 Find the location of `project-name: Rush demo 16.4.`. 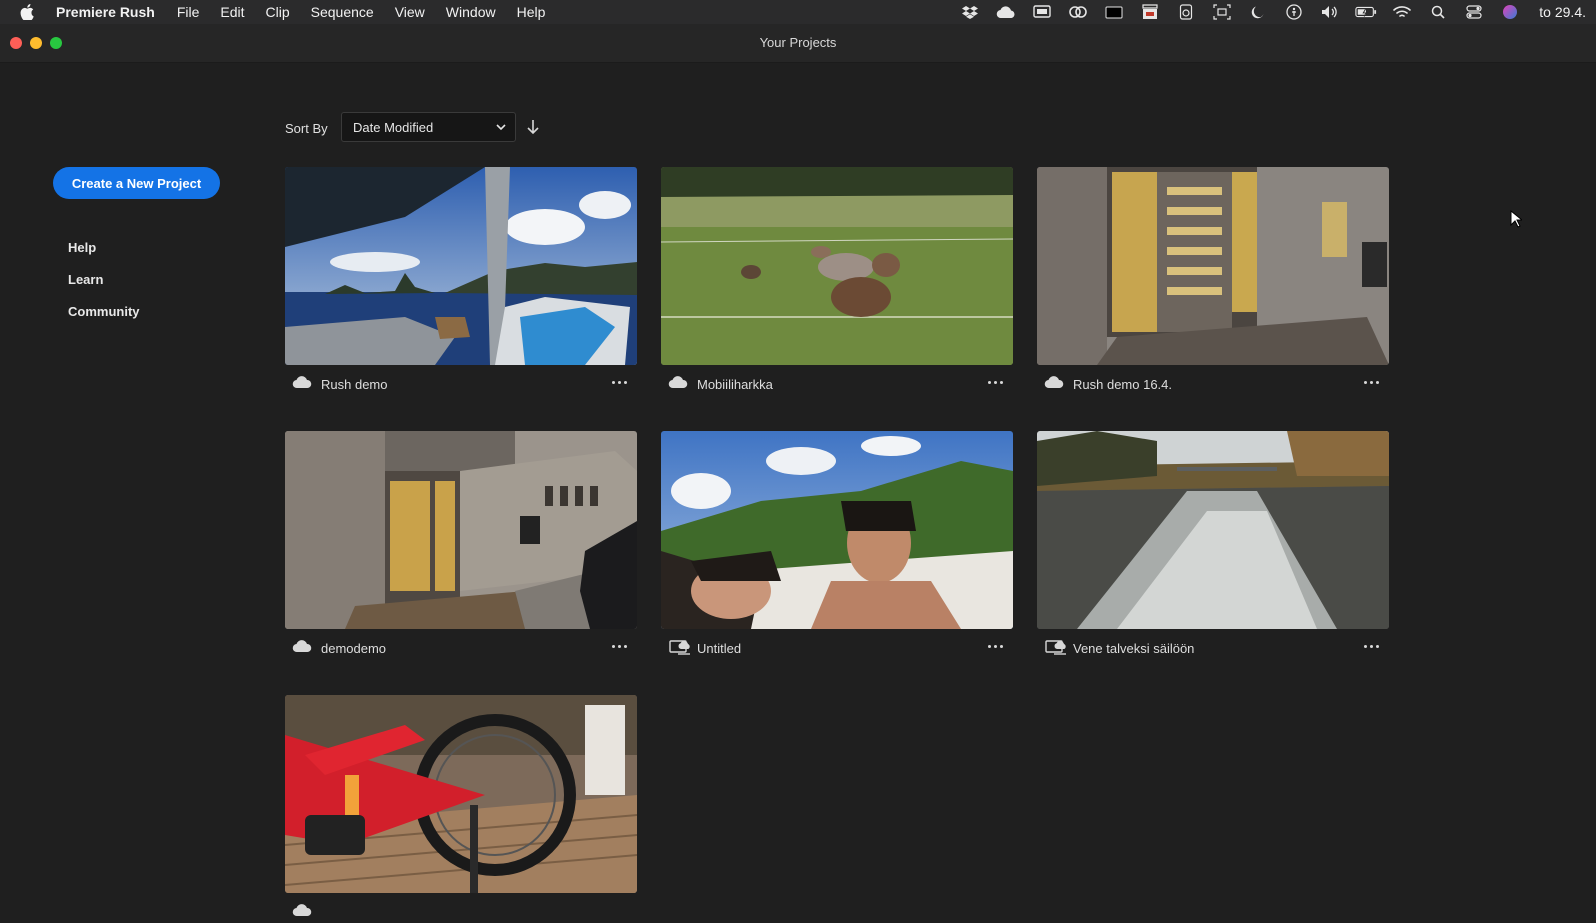

project-name: Rush demo 16.4. is located at coordinates (1123, 384).